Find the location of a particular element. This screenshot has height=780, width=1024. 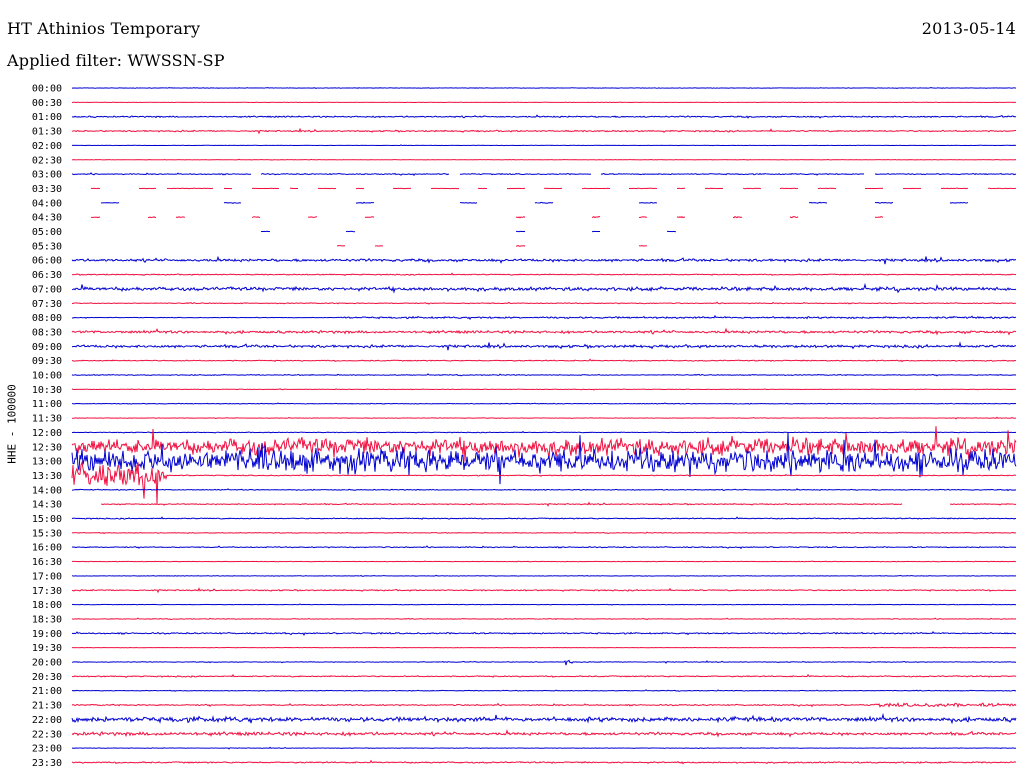

time-tick-label: 01:30 is located at coordinates (47, 132).